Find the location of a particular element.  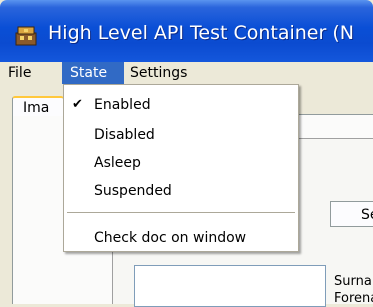

forename-label: Forena is located at coordinates (353, 298).